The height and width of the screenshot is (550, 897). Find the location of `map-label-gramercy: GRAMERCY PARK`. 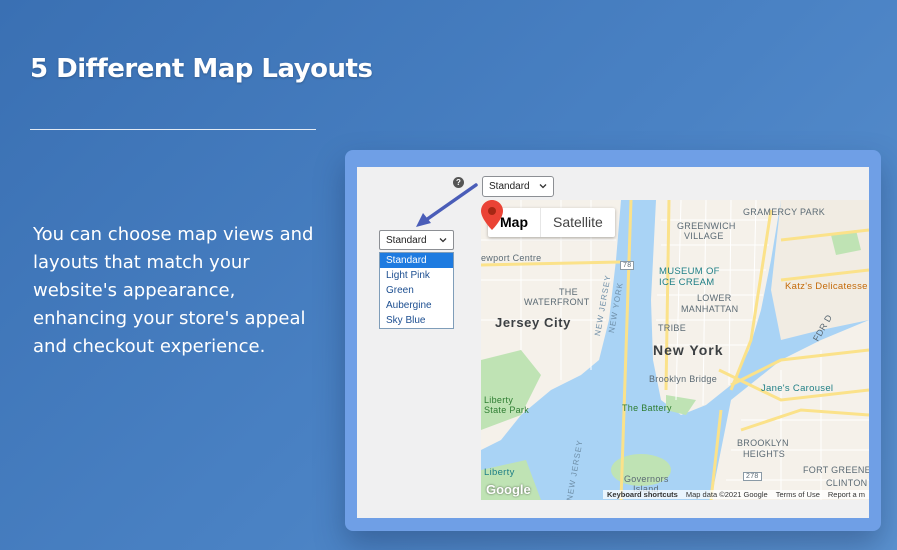

map-label-gramercy: GRAMERCY PARK is located at coordinates (784, 212).